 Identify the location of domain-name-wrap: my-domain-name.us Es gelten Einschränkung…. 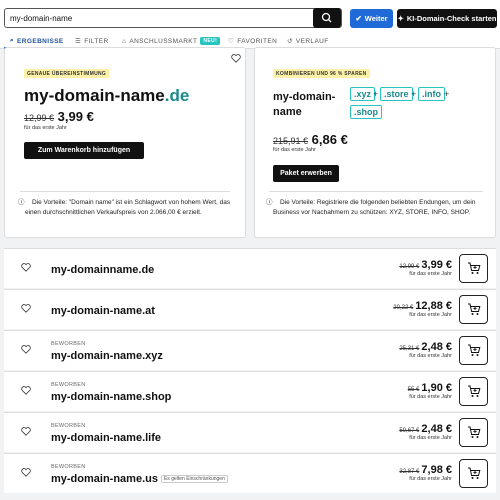
(139, 479).